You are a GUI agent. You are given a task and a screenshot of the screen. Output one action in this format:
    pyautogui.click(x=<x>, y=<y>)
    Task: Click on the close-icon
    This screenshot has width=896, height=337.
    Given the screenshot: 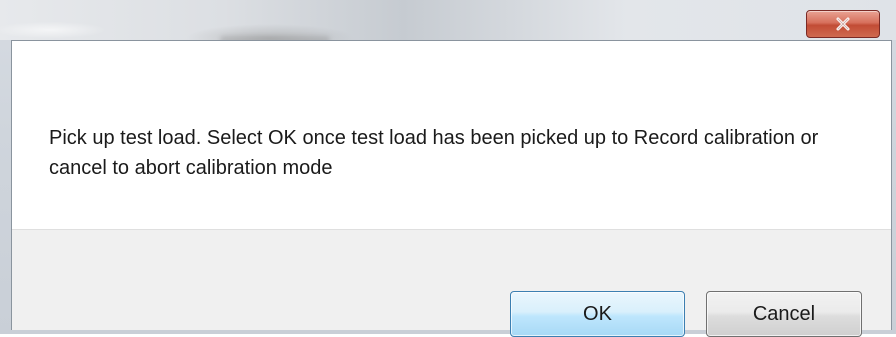 What is the action you would take?
    pyautogui.click(x=843, y=24)
    